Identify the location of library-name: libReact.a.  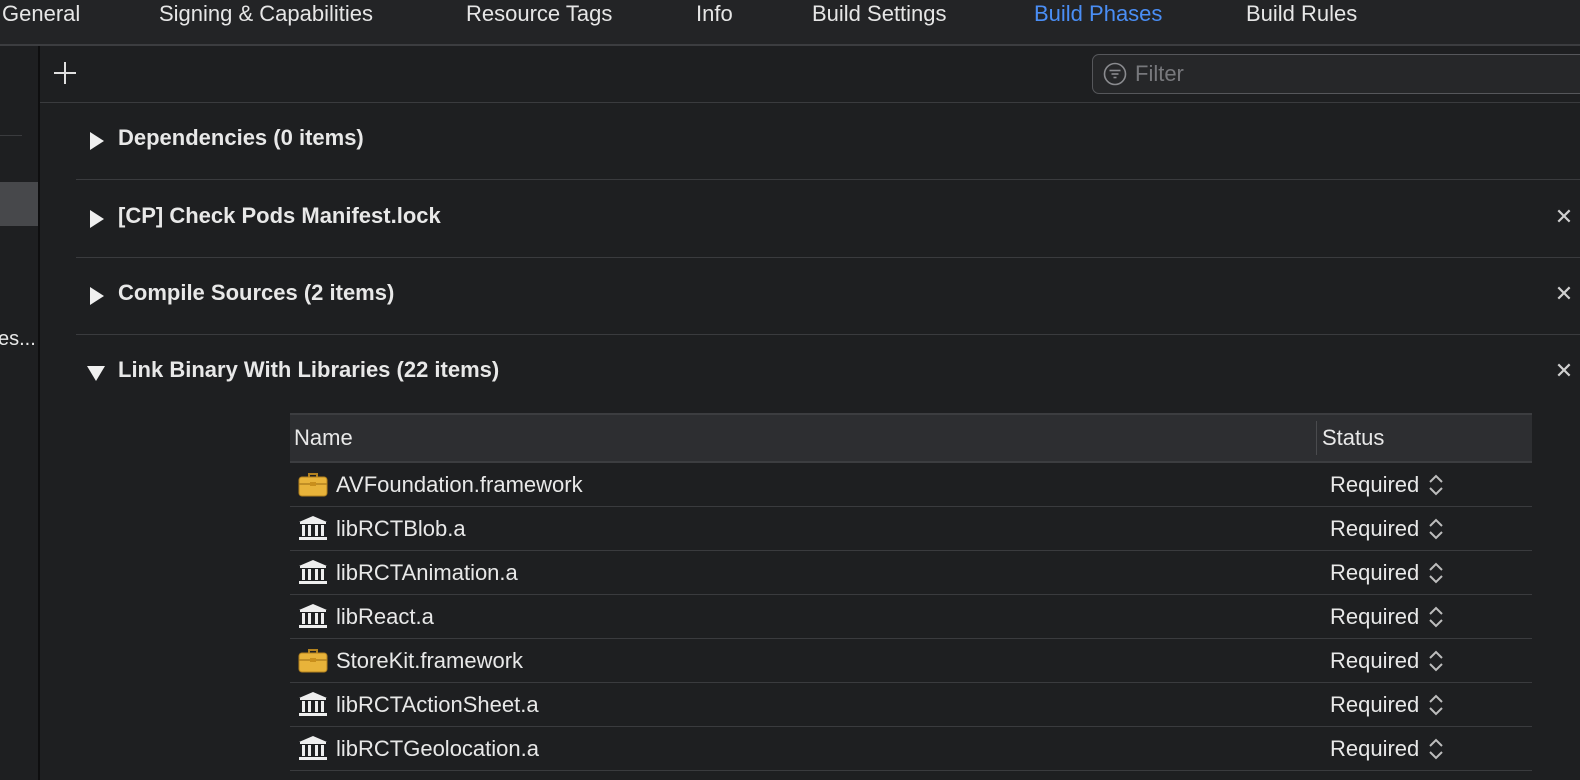
(385, 616).